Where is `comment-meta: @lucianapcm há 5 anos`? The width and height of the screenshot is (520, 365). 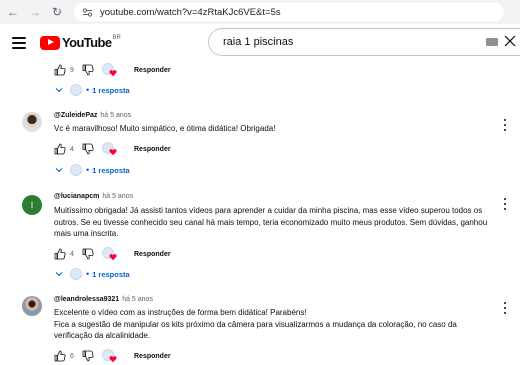 comment-meta: @lucianapcm há 5 anos is located at coordinates (93, 196).